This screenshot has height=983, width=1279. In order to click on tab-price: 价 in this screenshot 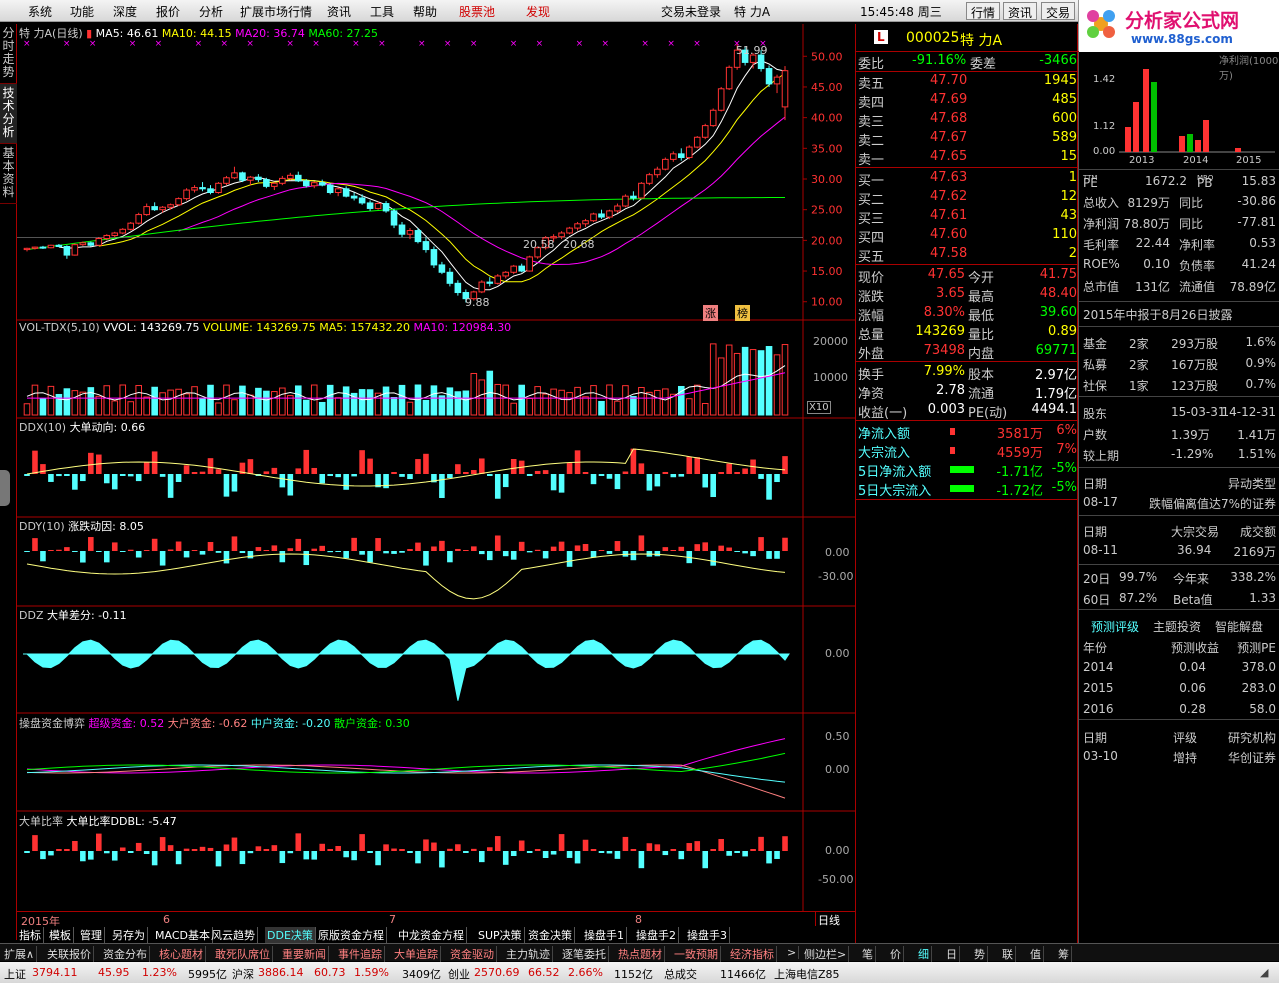, I will do `click(896, 954)`.